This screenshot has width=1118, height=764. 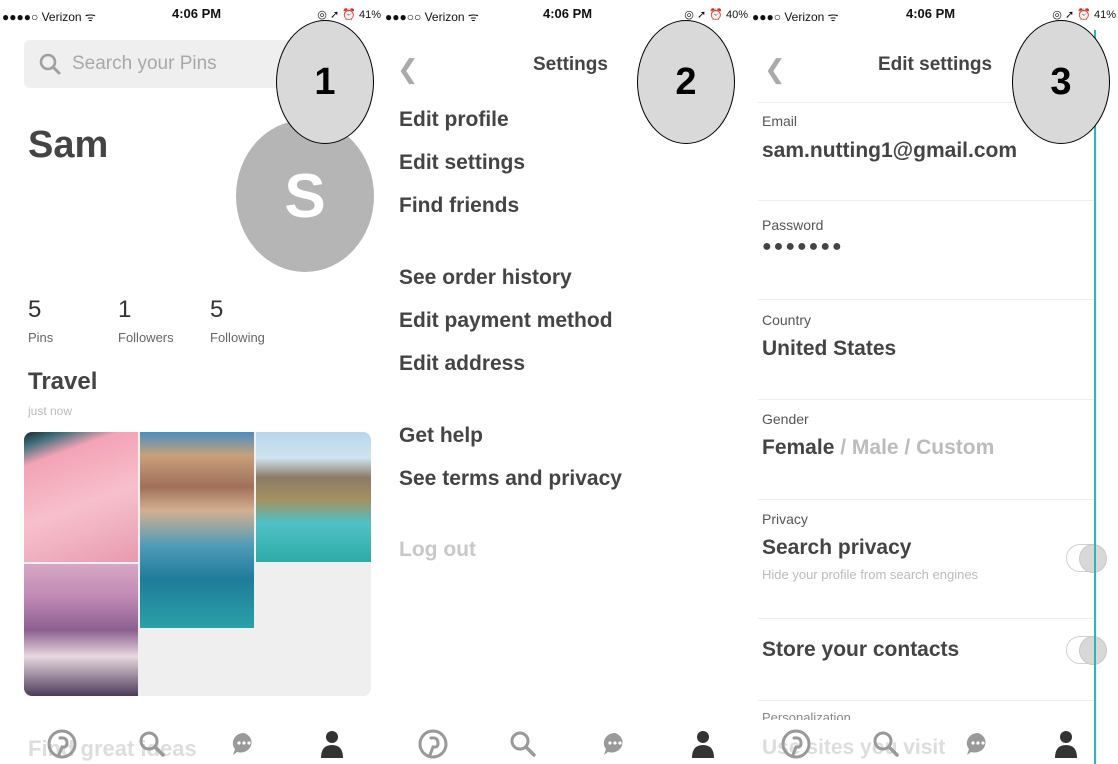 What do you see at coordinates (889, 151) in the screenshot?
I see `email-field: sam.nutting1@gmail.com` at bounding box center [889, 151].